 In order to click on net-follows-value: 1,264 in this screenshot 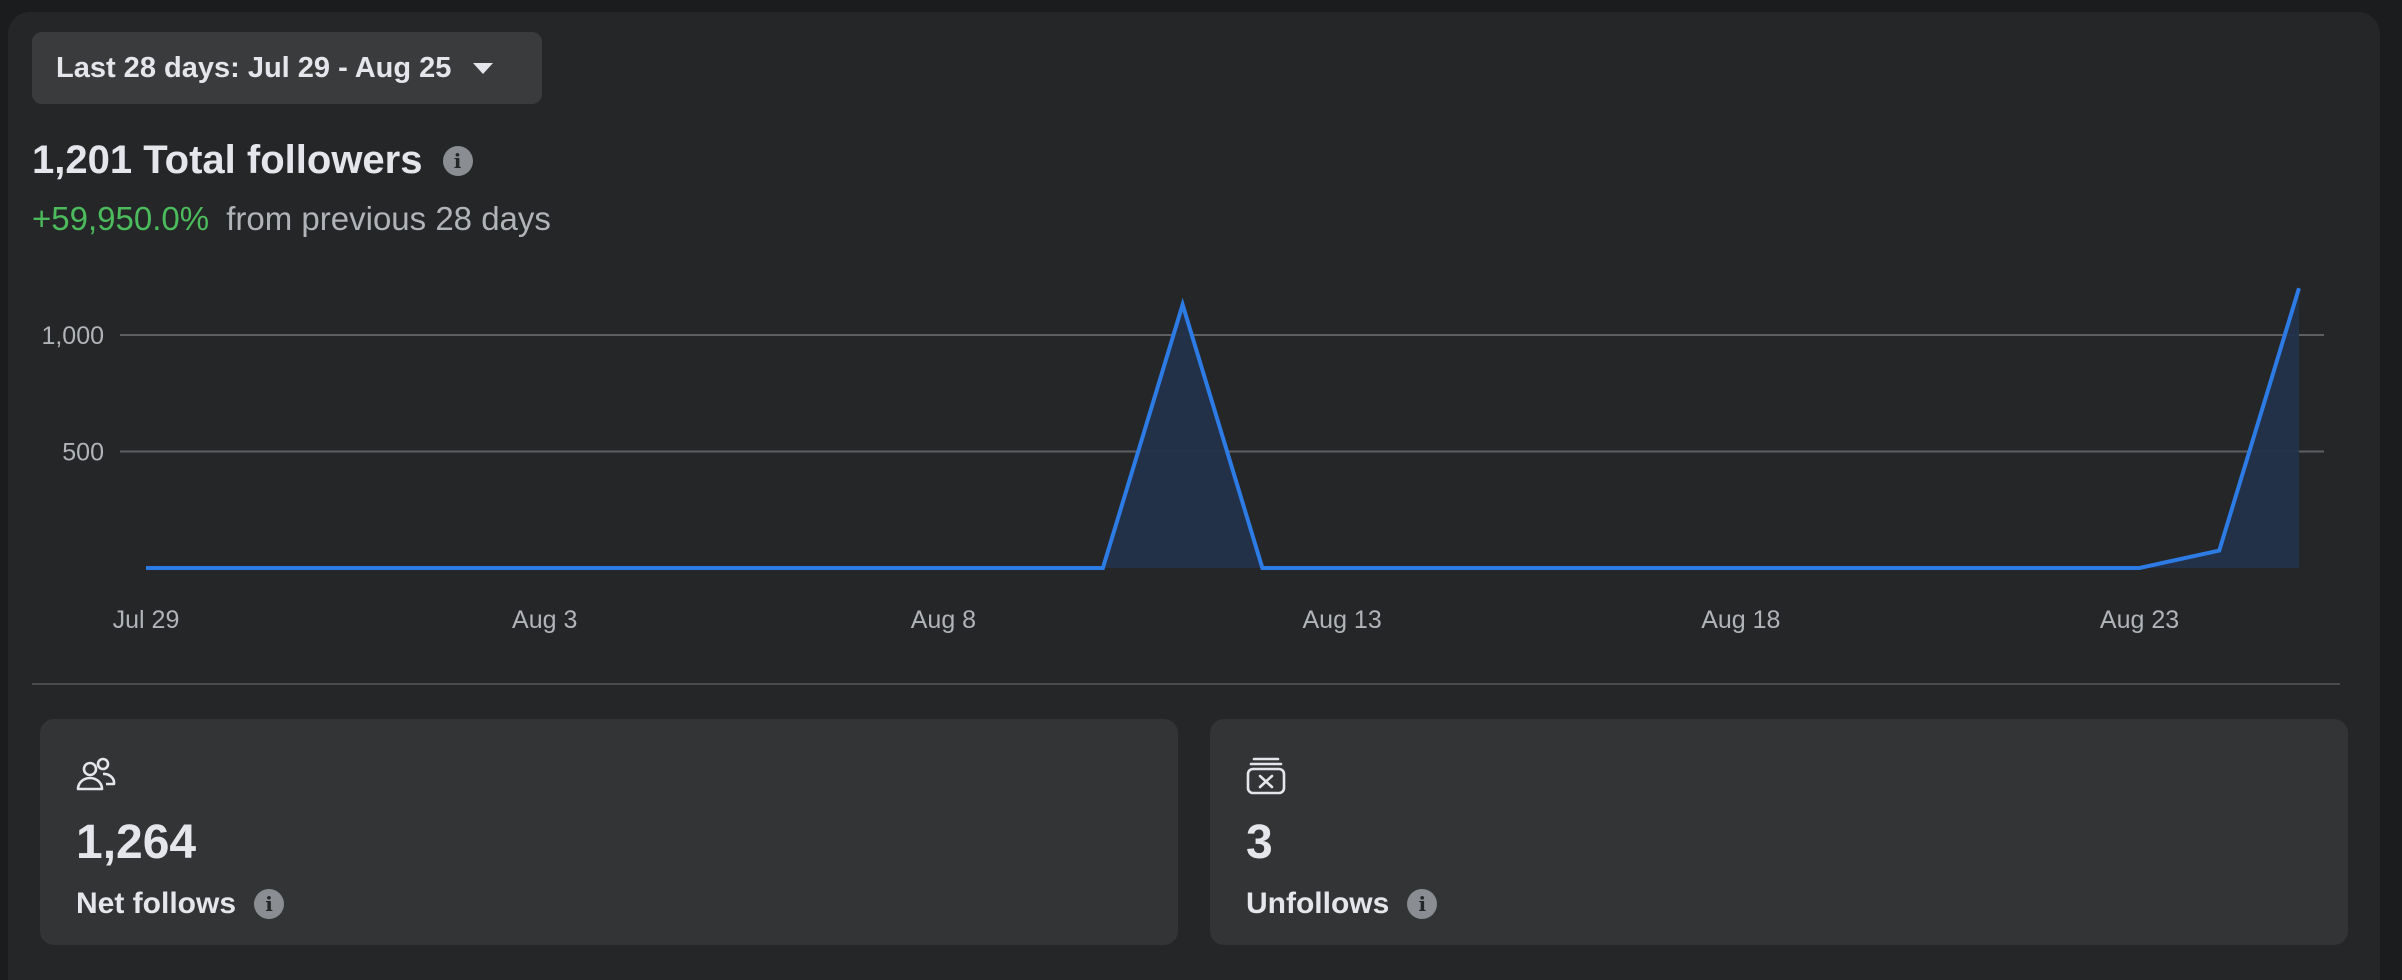, I will do `click(136, 842)`.